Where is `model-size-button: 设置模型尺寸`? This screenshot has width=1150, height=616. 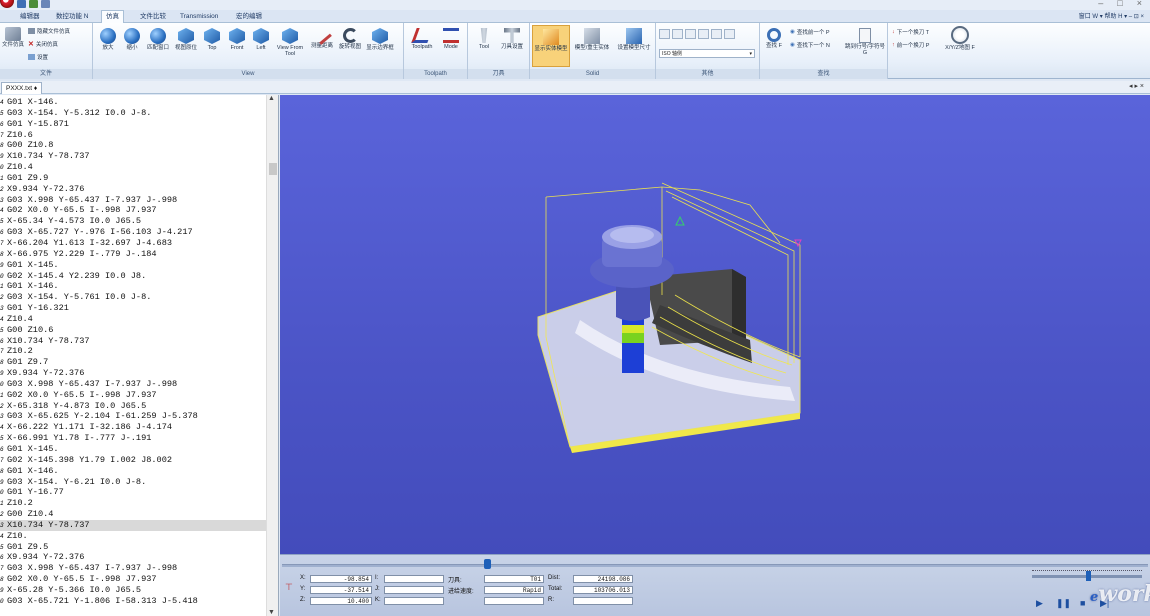
model-size-button: 设置模型尺寸 is located at coordinates (634, 39).